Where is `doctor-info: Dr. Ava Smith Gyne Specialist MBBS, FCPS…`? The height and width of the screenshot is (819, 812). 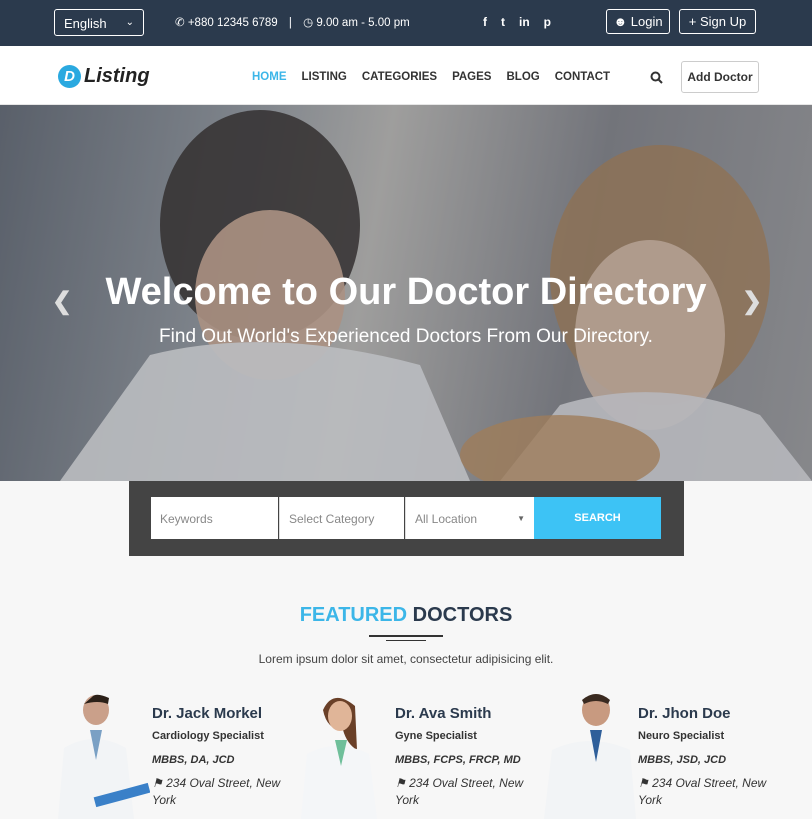 doctor-info: Dr. Ava Smith Gyne Specialist MBBS, FCPS… is located at coordinates (460, 757).